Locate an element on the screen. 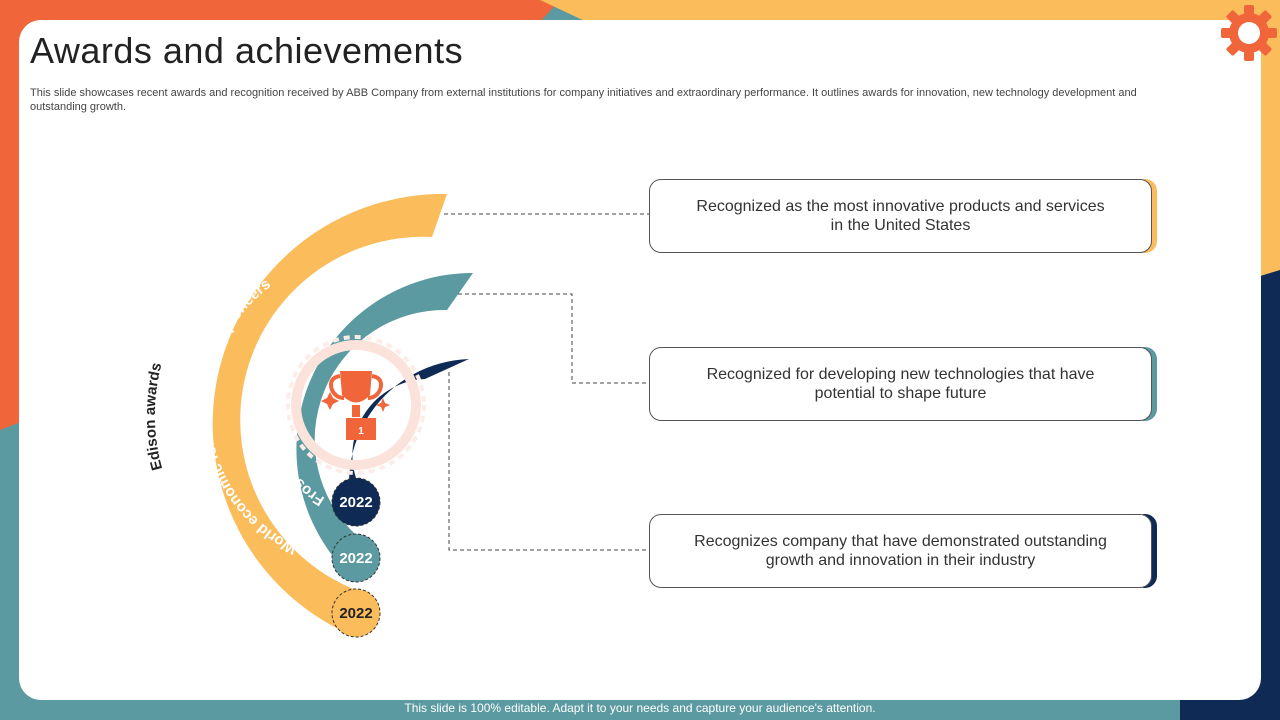 Image resolution: width=1280 pixels, height=720 pixels. arc-label-edison: Edison awards is located at coordinates (154, 416).